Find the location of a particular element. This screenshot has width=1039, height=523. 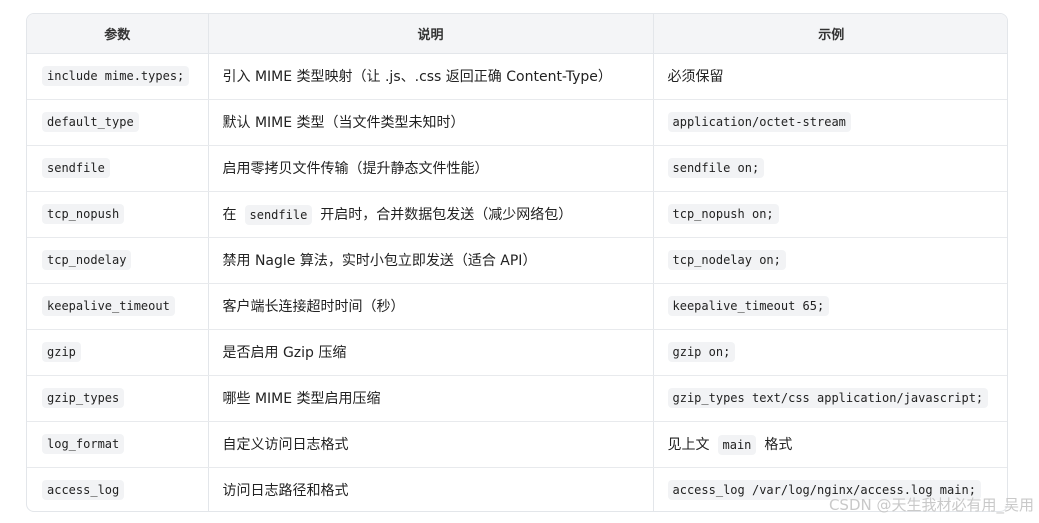

param-cell: gzip_types is located at coordinates (118, 398).